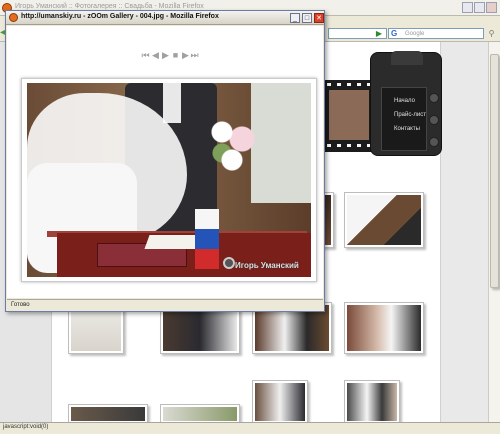 The width and height of the screenshot is (500, 434). What do you see at coordinates (26, 427) in the screenshot?
I see `status-text: javascript:void(0)` at bounding box center [26, 427].